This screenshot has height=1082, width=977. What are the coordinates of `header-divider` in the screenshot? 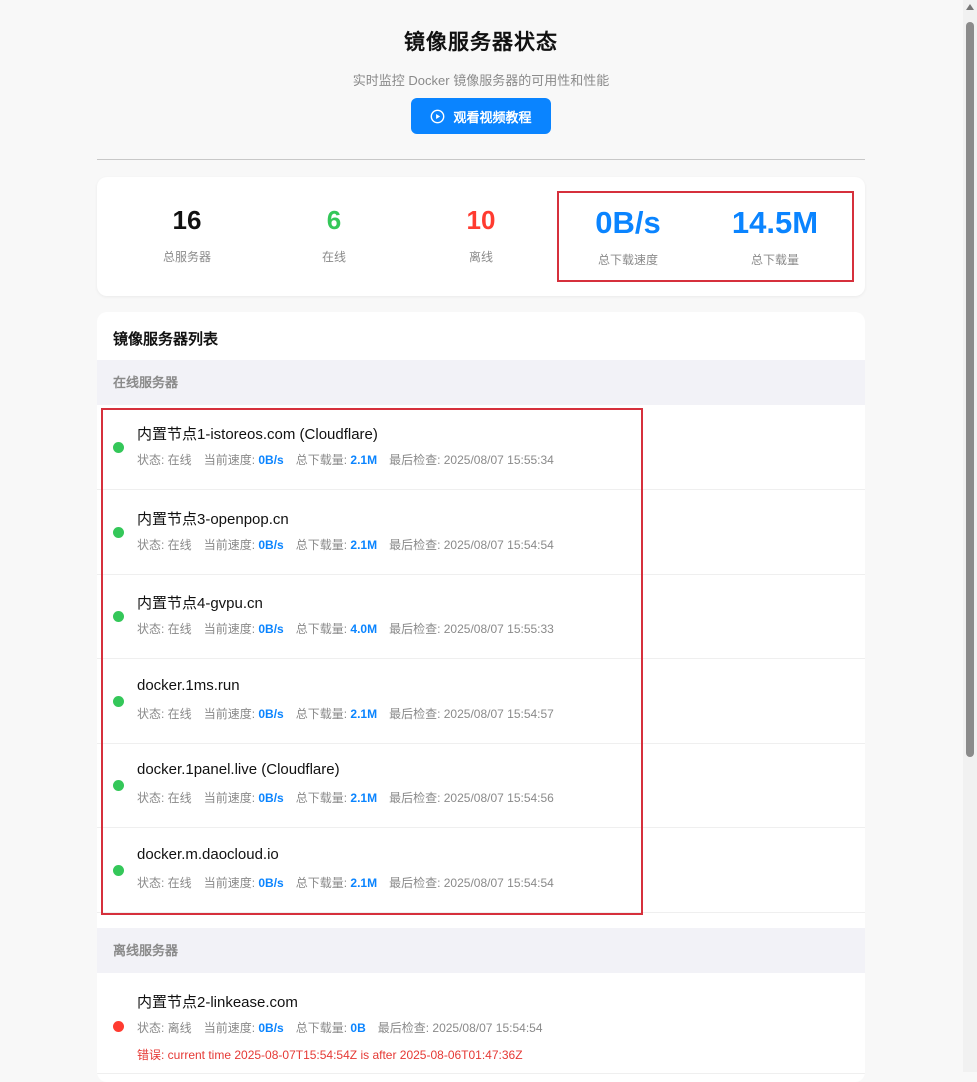 It's located at (481, 159).